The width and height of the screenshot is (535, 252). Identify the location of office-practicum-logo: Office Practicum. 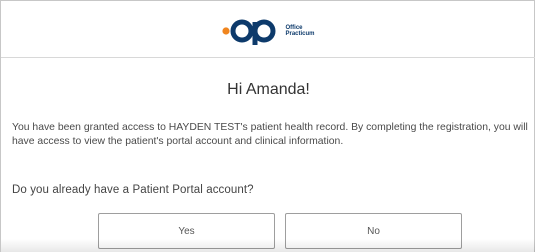
(268, 31).